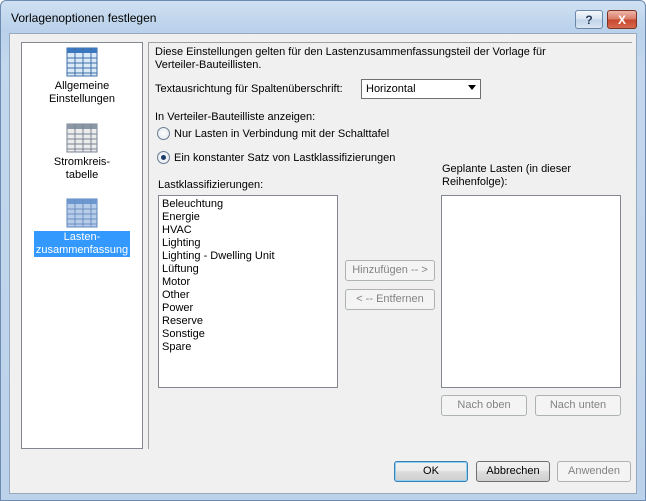  I want to click on list-item: Power, so click(249, 308).